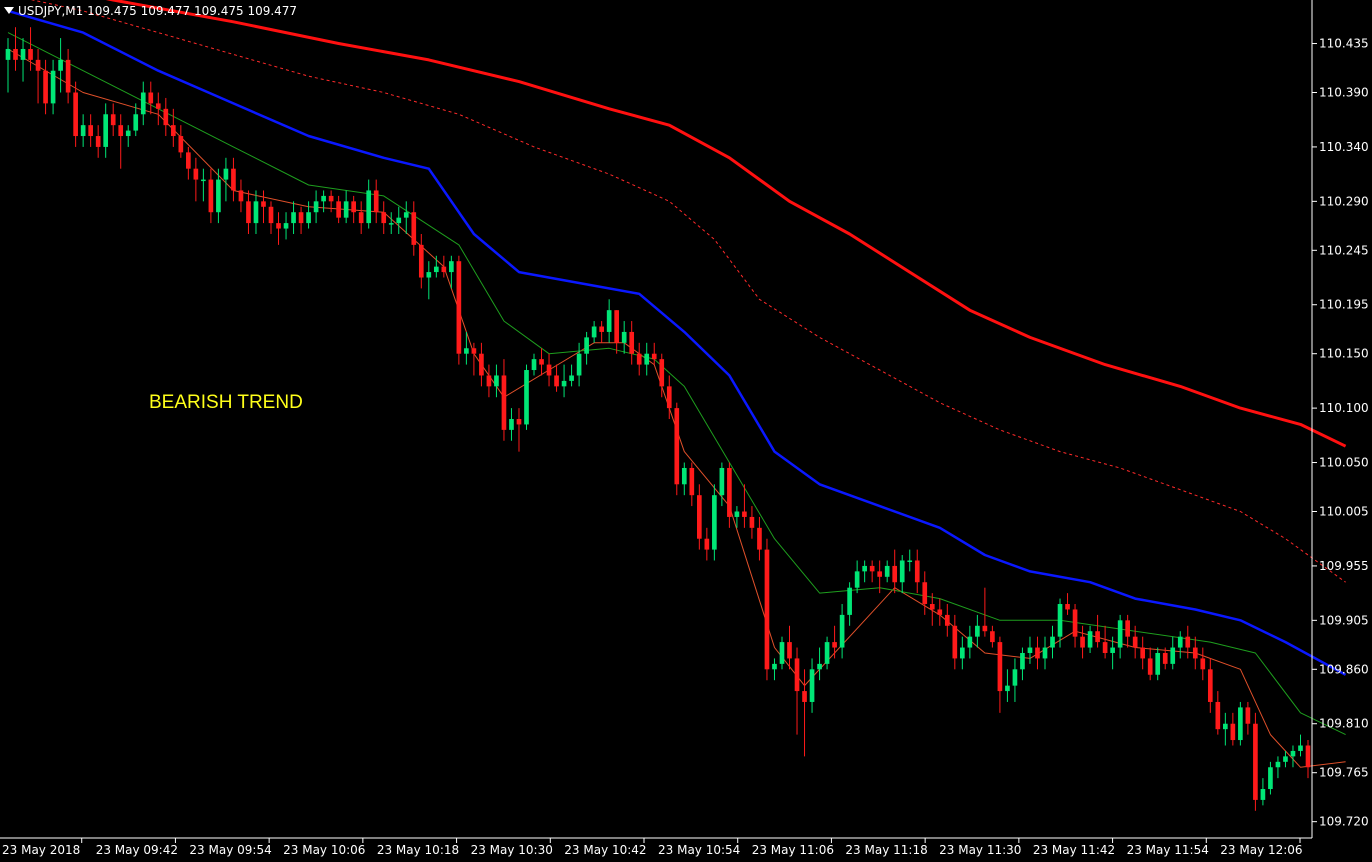 This screenshot has height=862, width=1372. I want to click on dropdown-triangle-icon, so click(9, 10).